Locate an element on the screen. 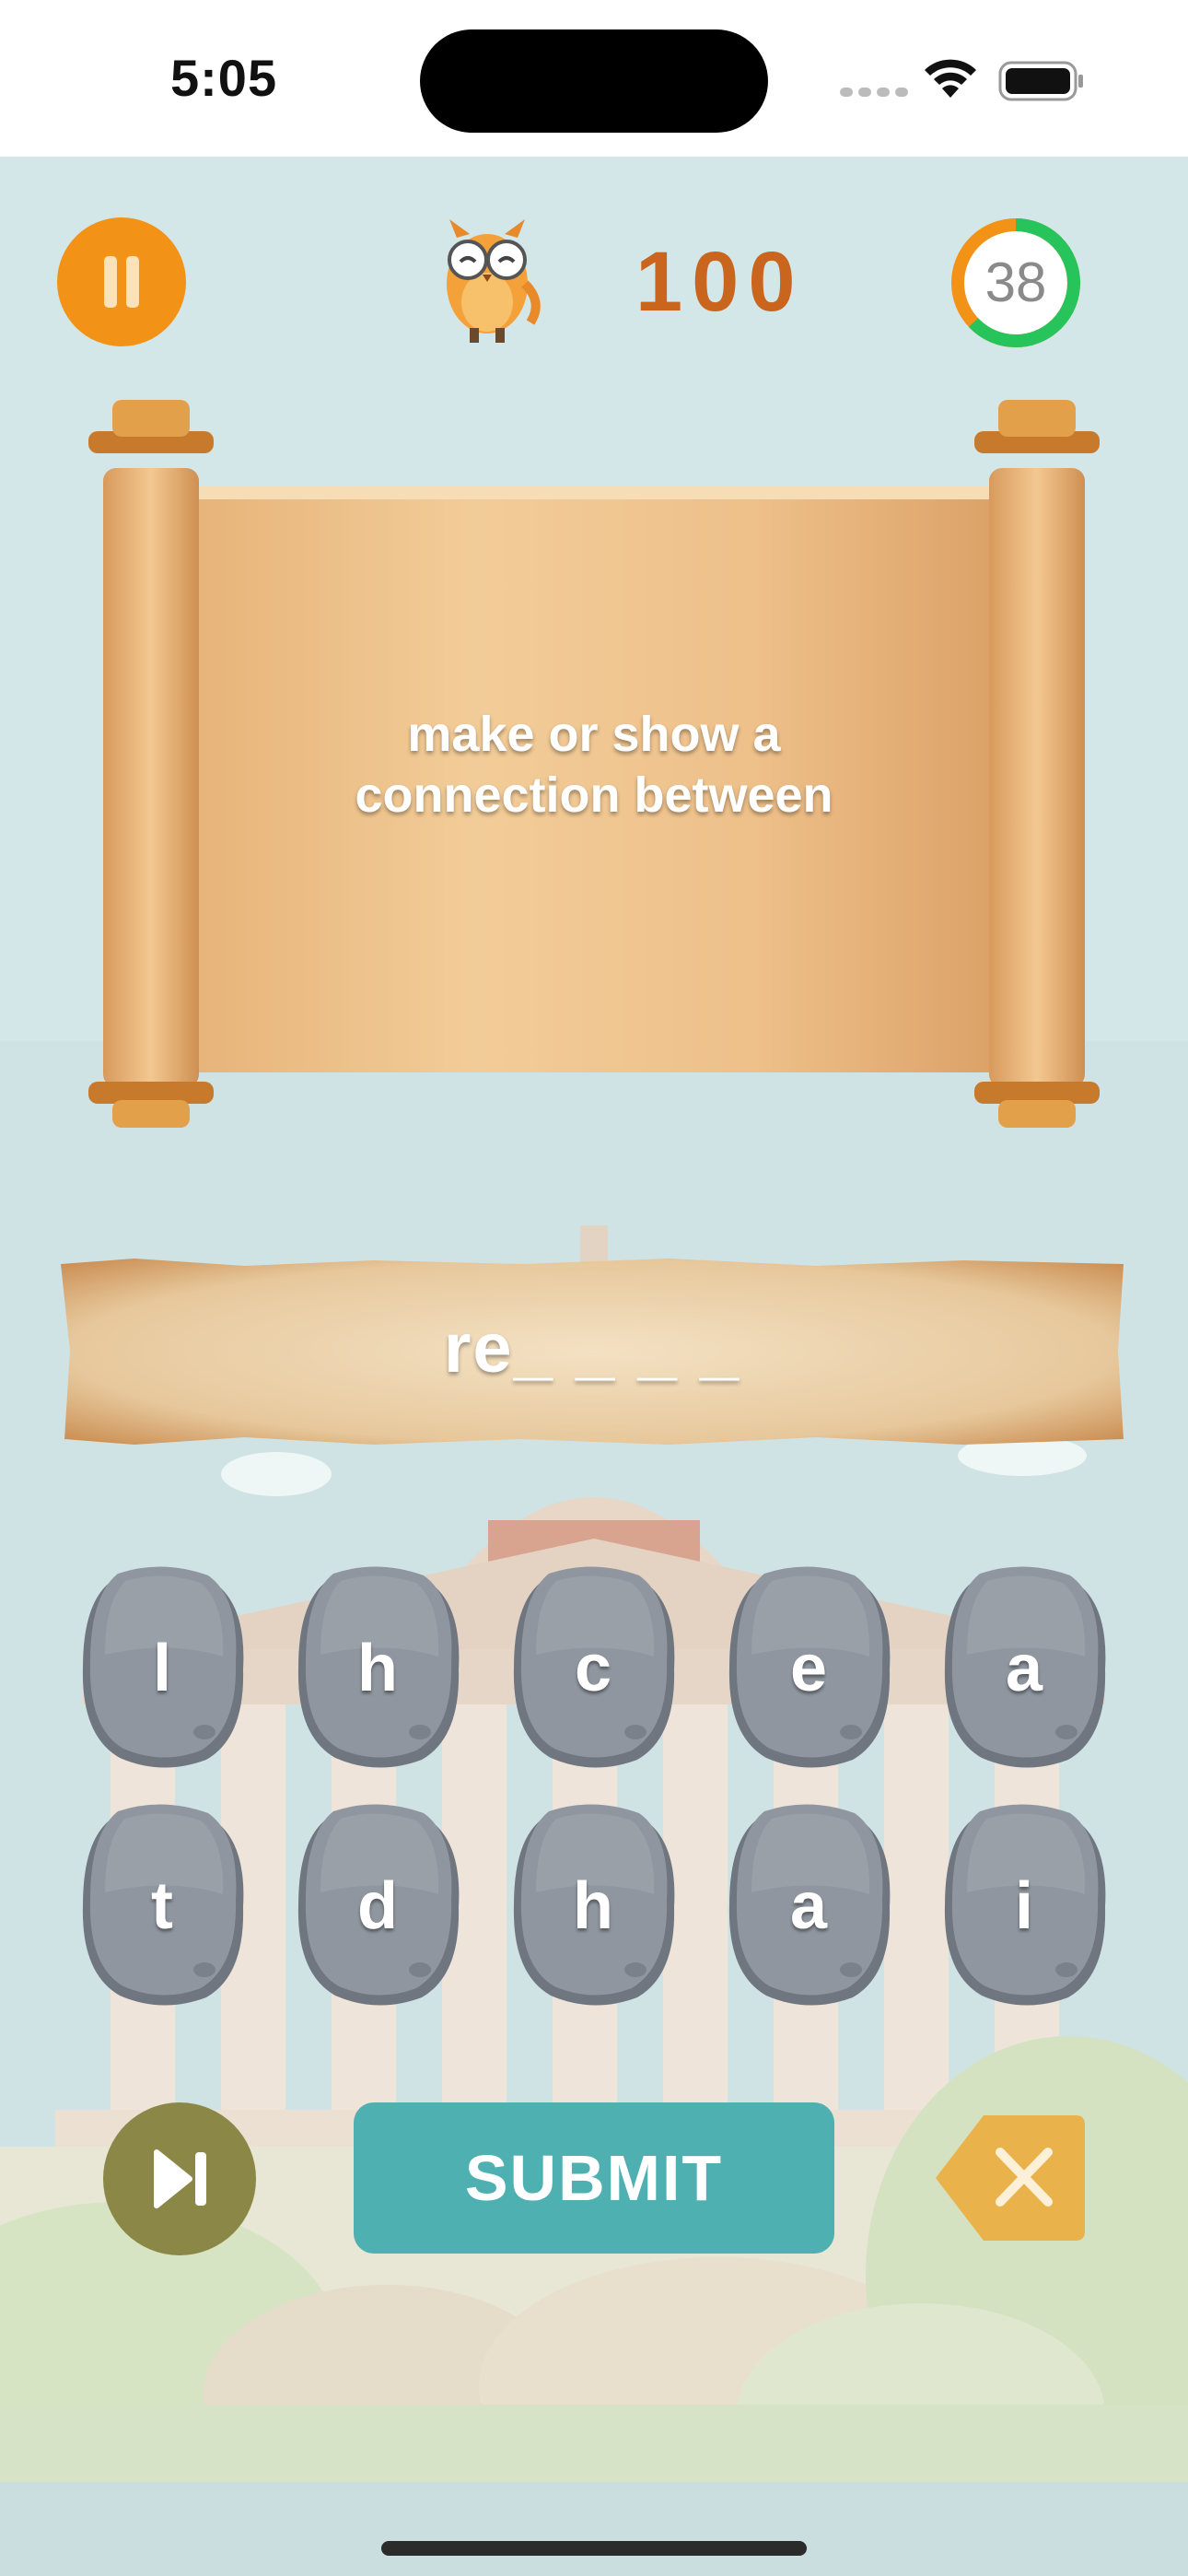 This screenshot has height=2576, width=1188. clue-line-1: make or show a is located at coordinates (594, 734).